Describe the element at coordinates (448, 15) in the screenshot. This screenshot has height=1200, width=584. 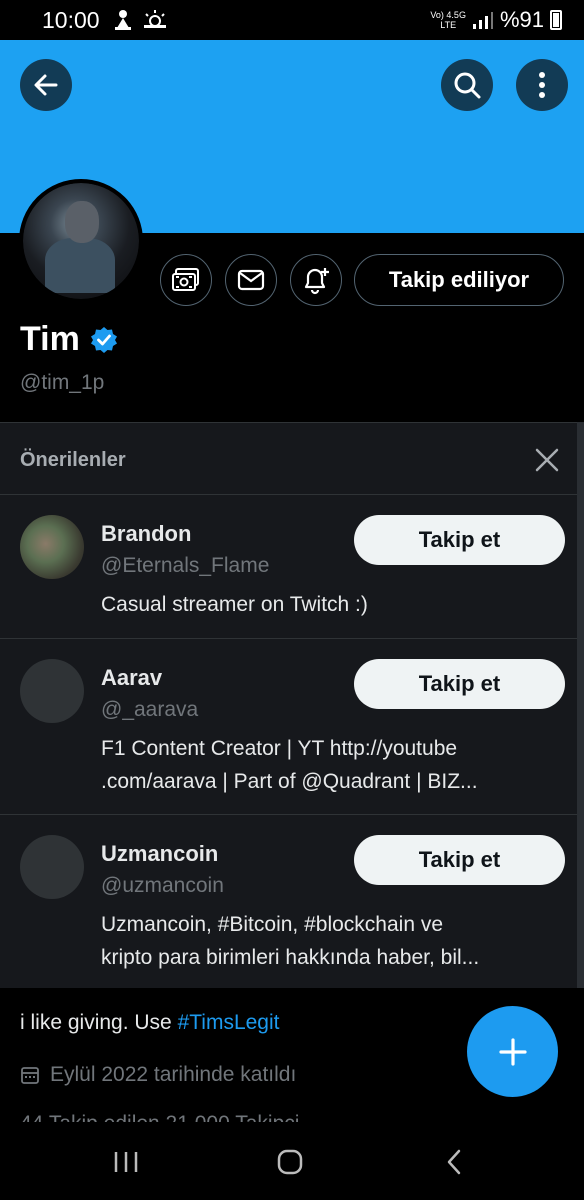
I see `network-type: Vo) 4.5G` at that location.